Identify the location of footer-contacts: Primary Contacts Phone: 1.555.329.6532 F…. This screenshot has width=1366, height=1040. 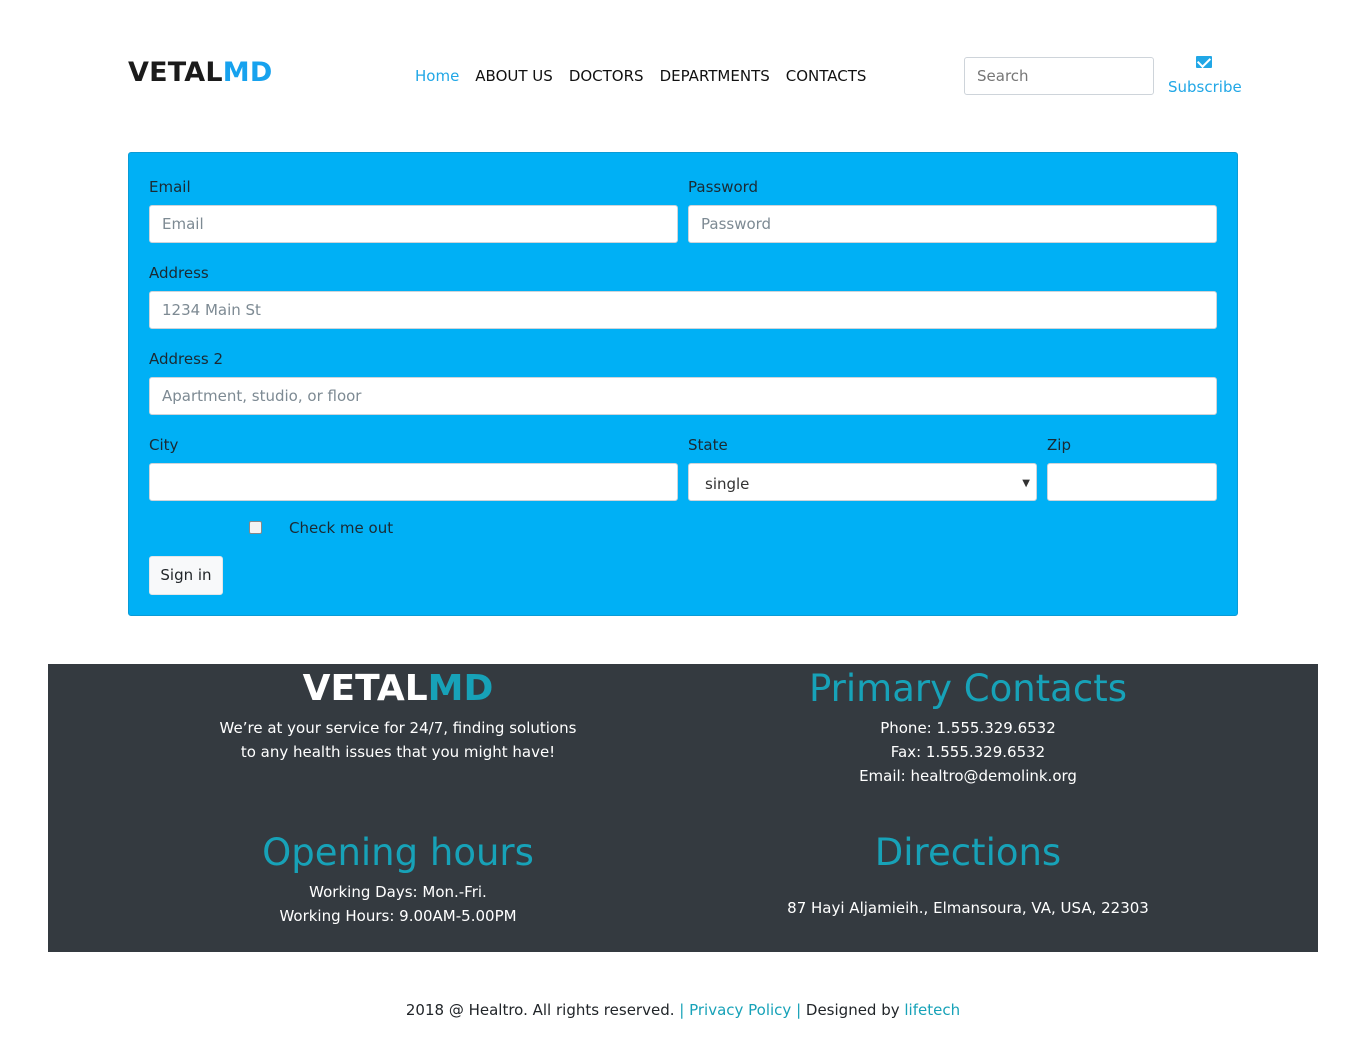
(968, 727).